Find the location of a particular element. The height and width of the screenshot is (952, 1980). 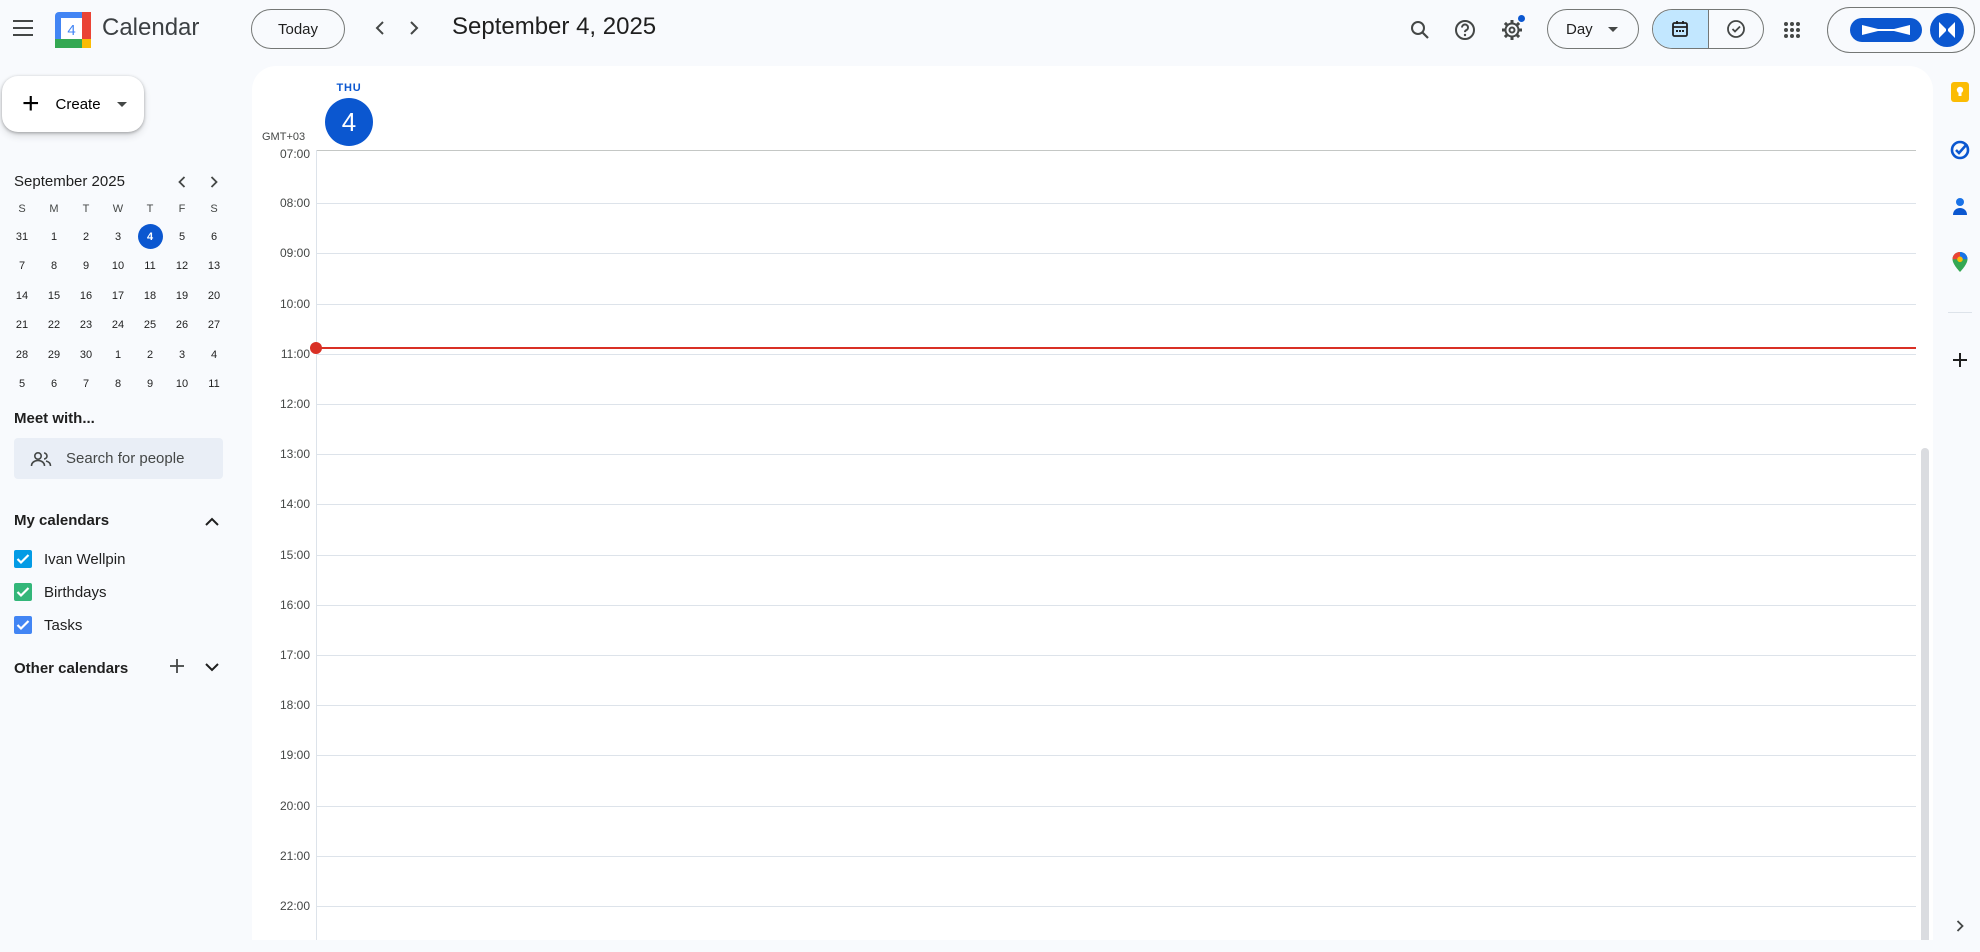

tasks-button is located at coordinates (1960, 150).